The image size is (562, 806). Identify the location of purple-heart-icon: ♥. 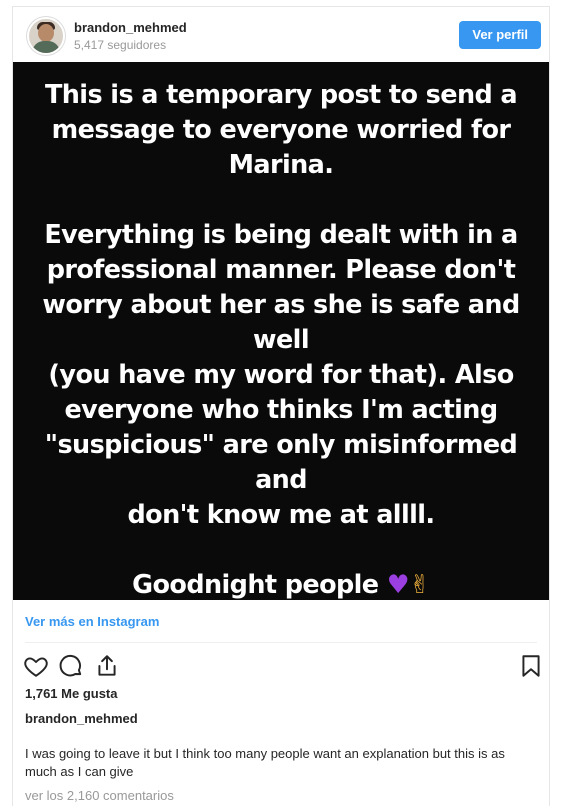
(398, 585).